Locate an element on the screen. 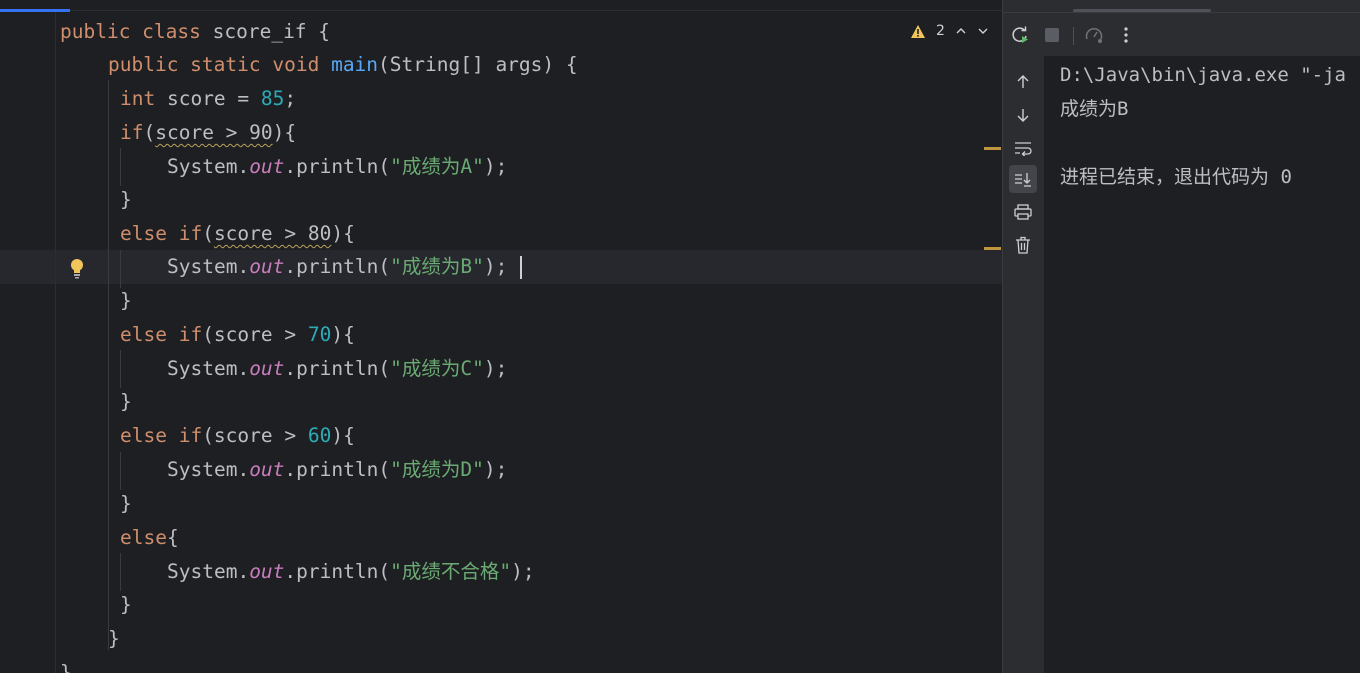 The width and height of the screenshot is (1360, 673). chevron-up-icon is located at coordinates (961, 31).